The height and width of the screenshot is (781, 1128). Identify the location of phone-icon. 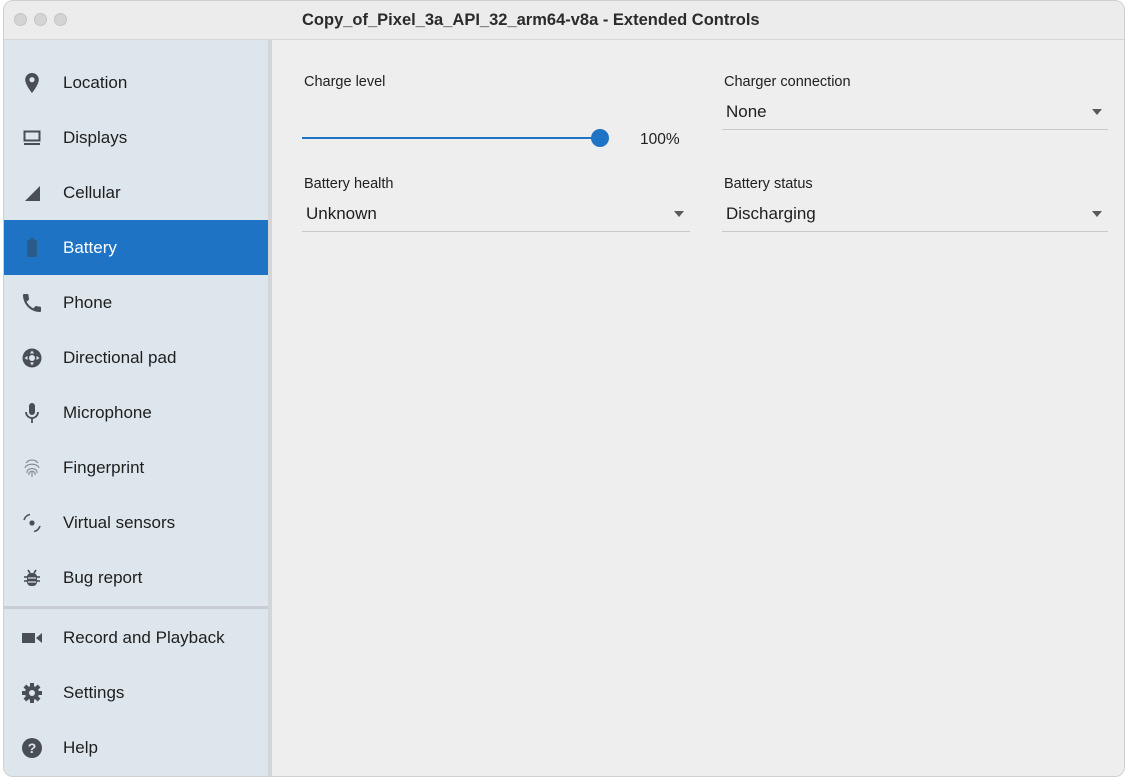
(32, 303).